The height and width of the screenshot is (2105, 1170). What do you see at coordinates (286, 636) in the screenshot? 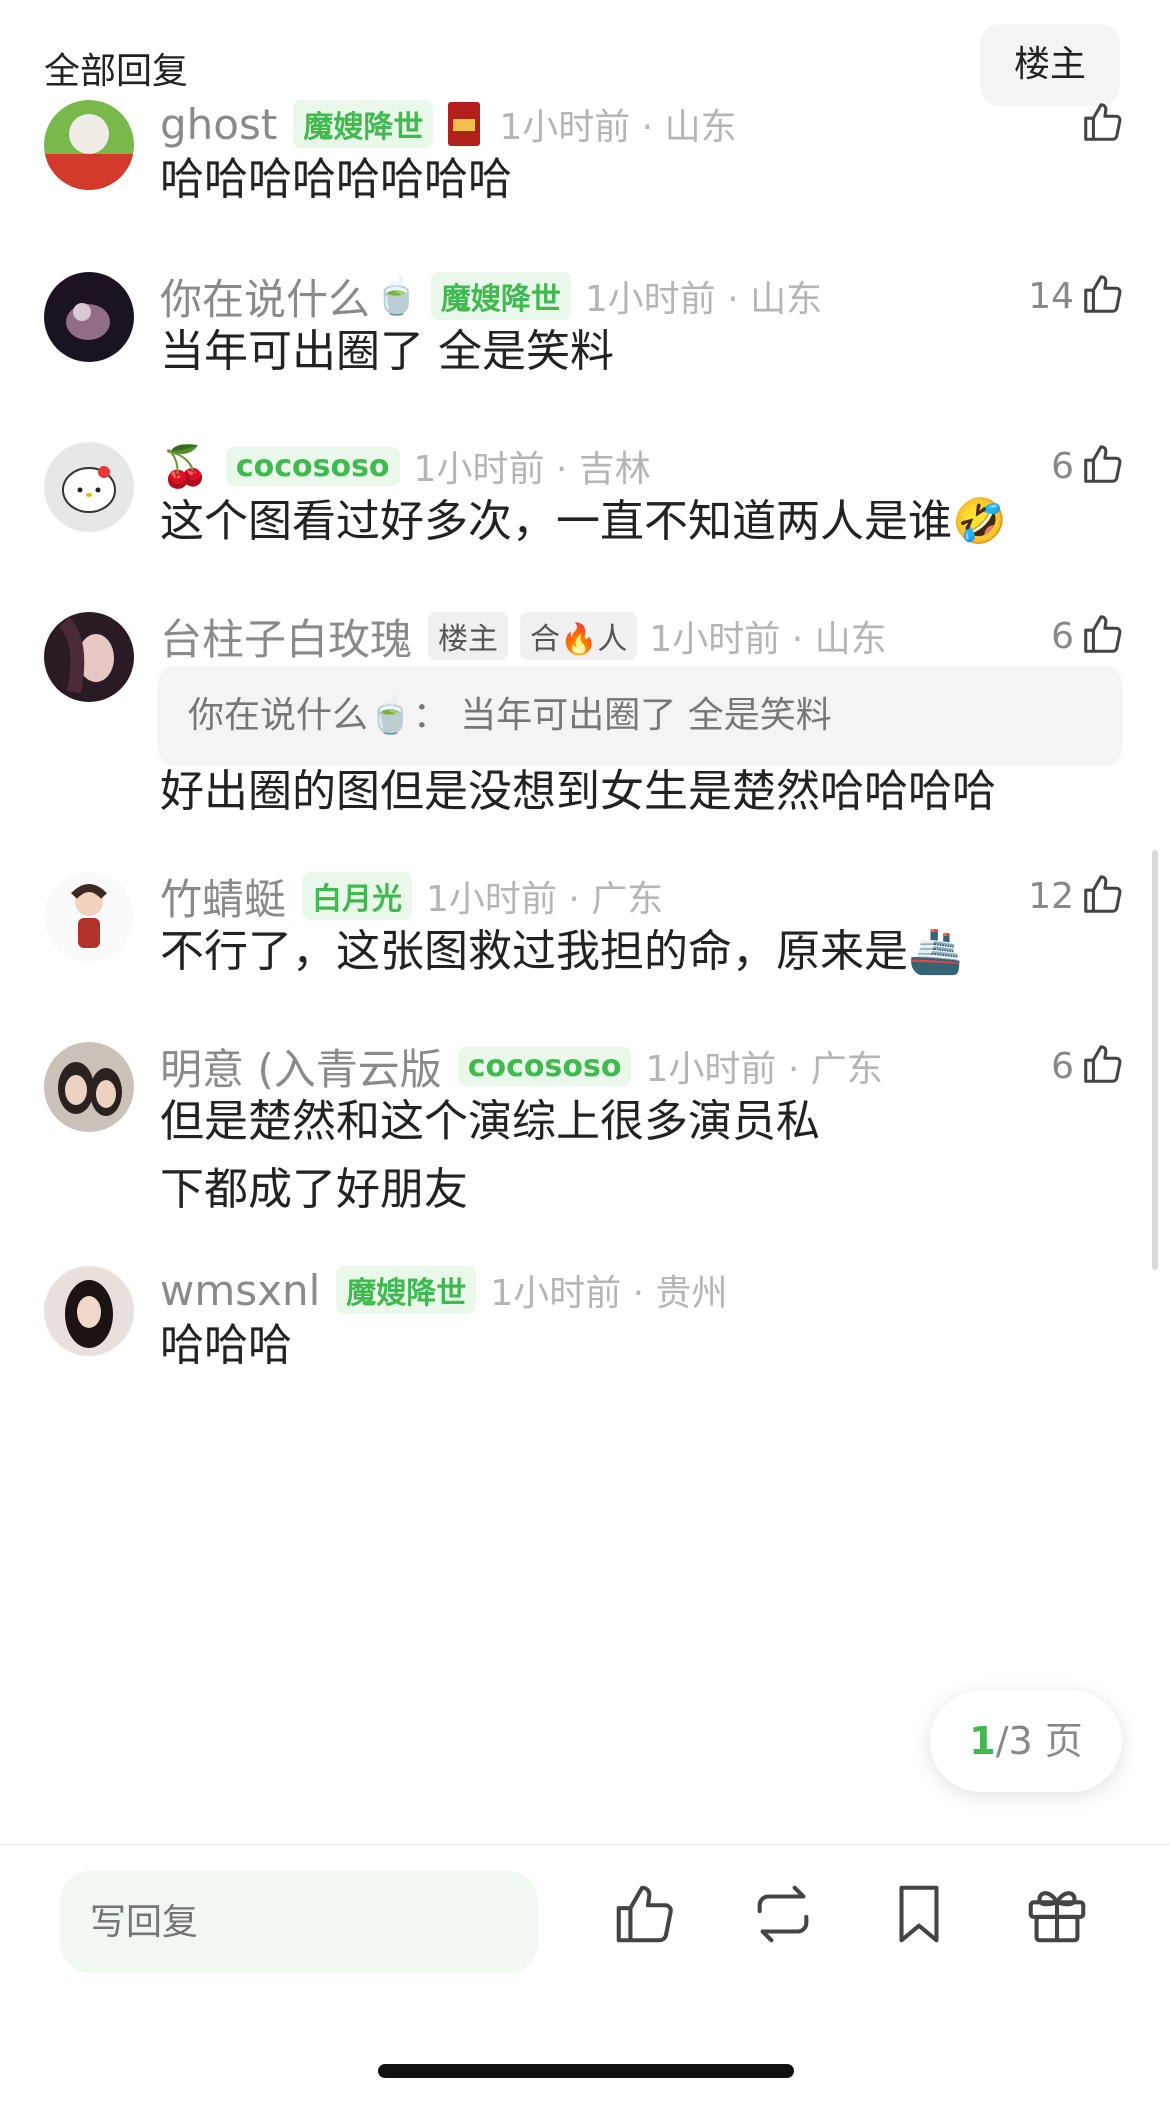
I see `username: 台柱子白玫瑰` at bounding box center [286, 636].